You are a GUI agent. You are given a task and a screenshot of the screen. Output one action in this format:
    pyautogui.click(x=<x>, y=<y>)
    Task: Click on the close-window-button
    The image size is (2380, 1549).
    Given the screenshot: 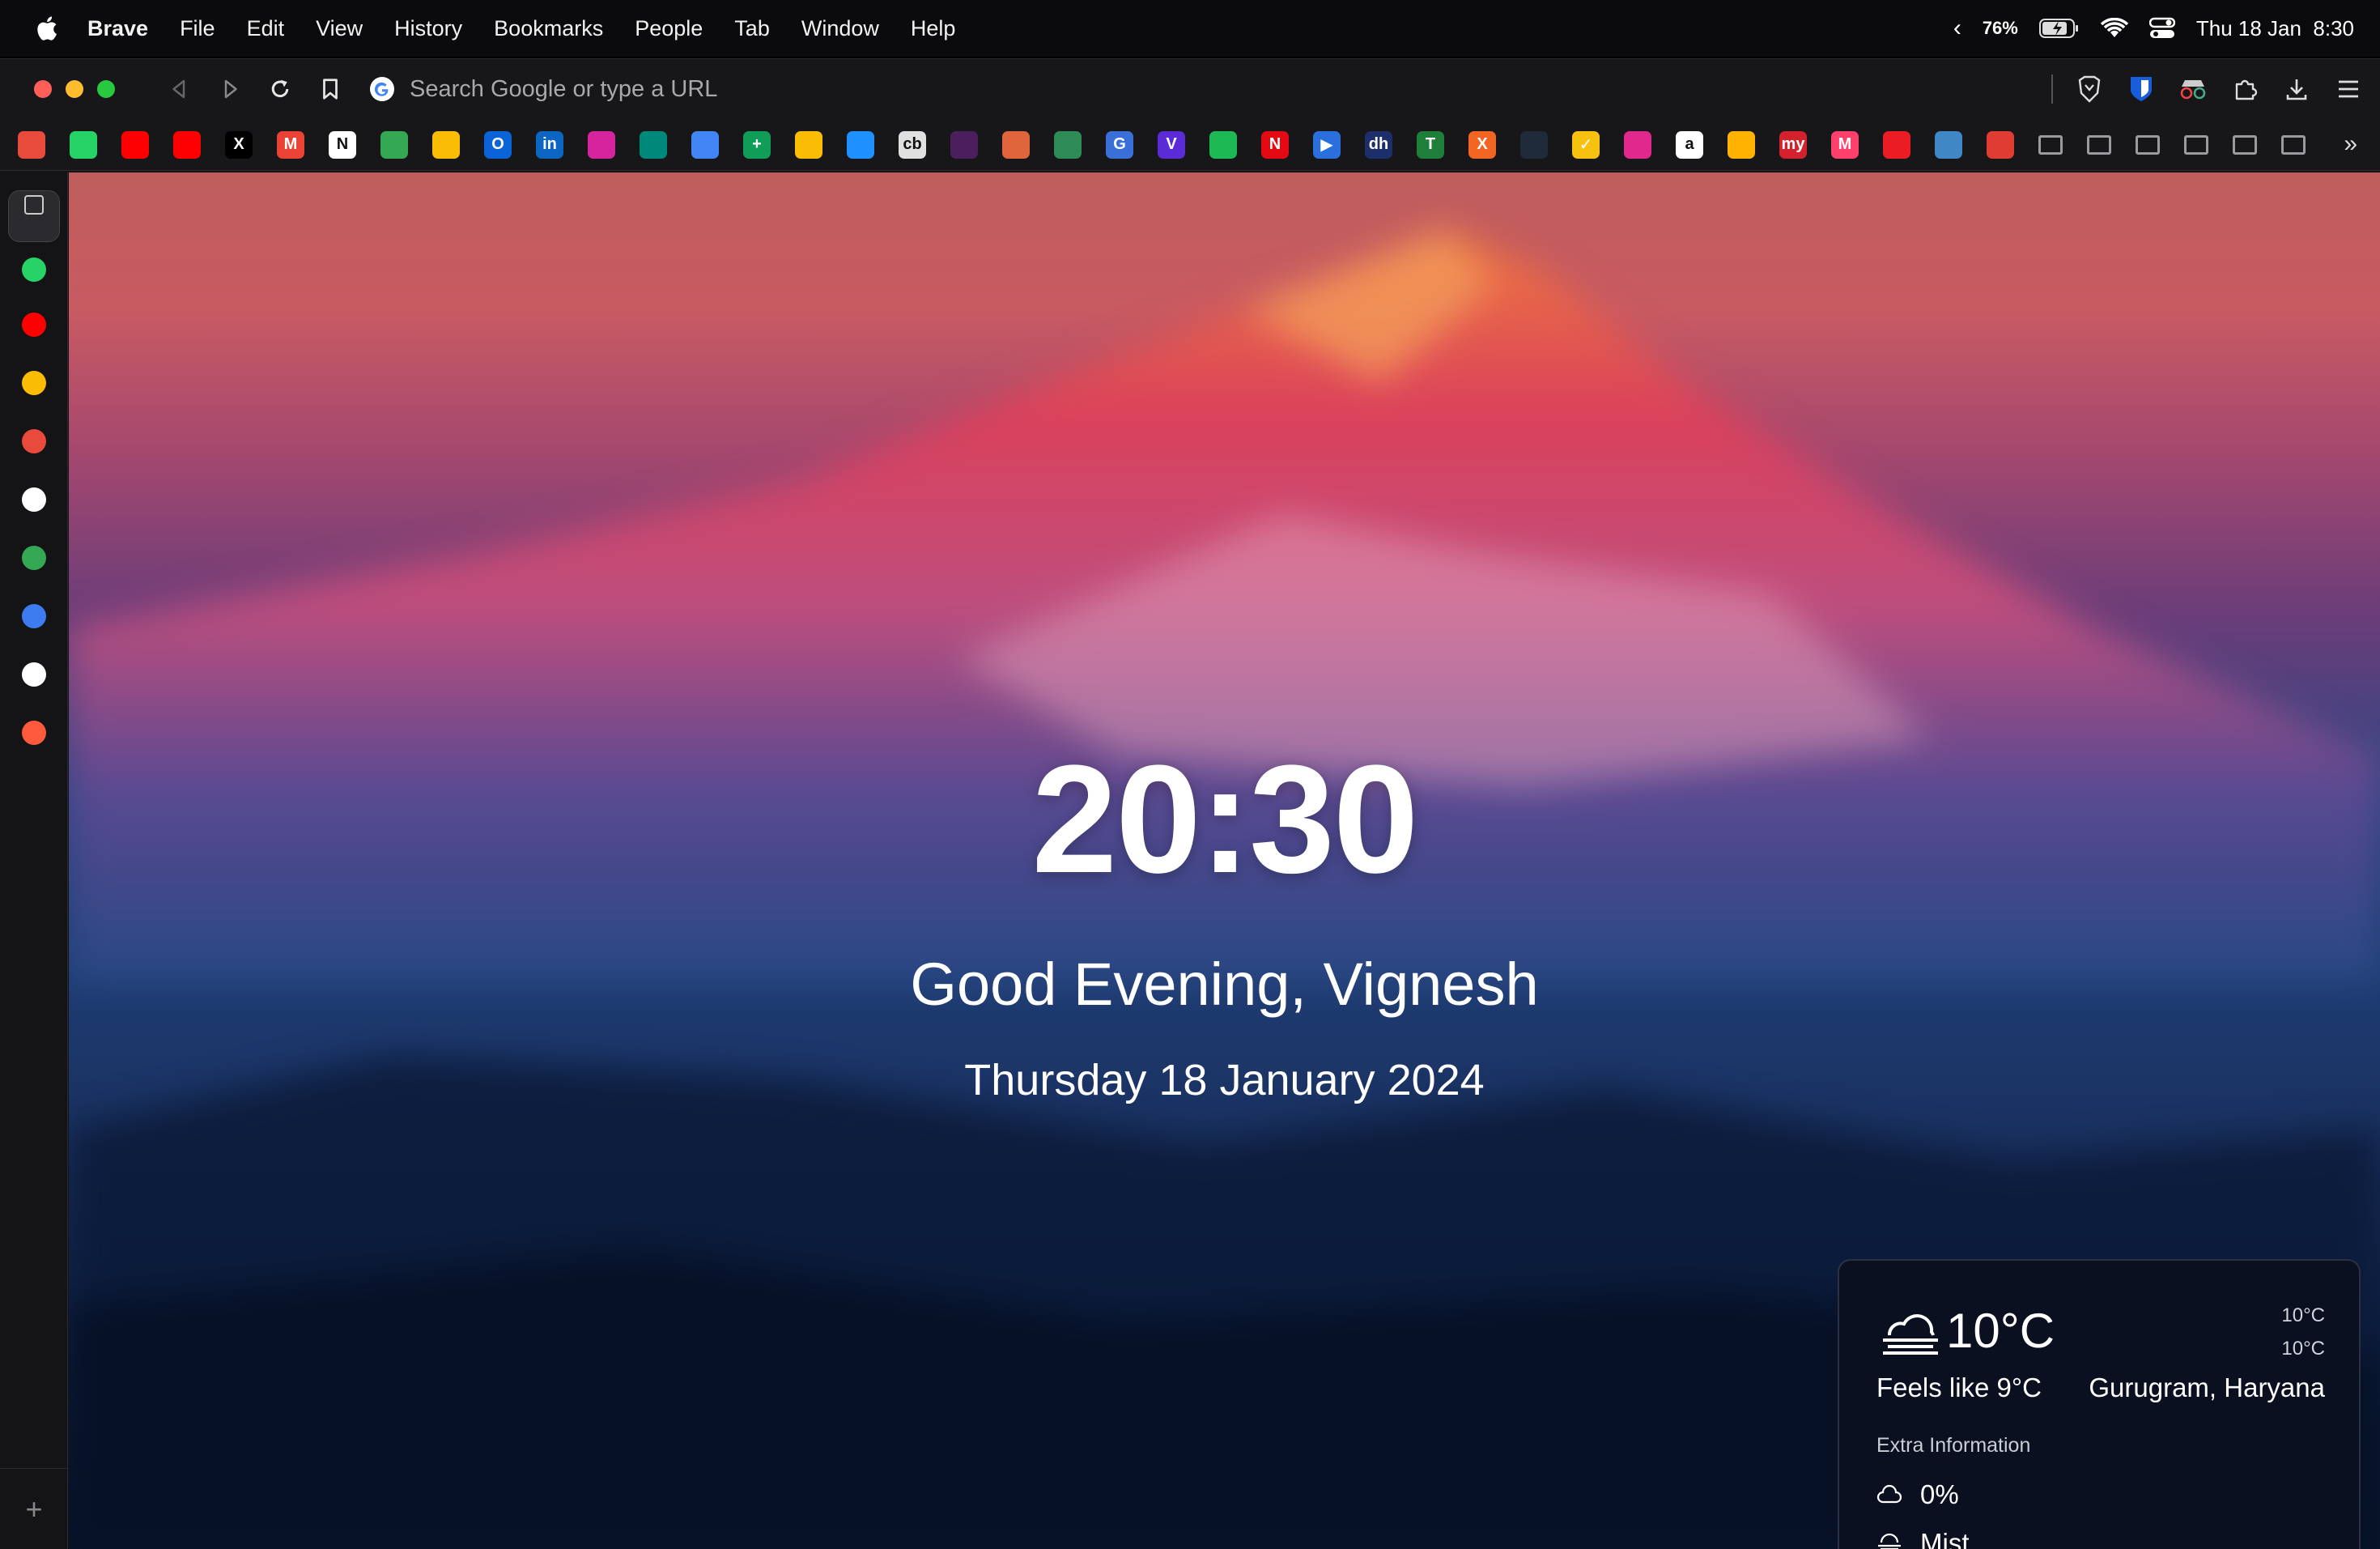 What is the action you would take?
    pyautogui.click(x=43, y=89)
    